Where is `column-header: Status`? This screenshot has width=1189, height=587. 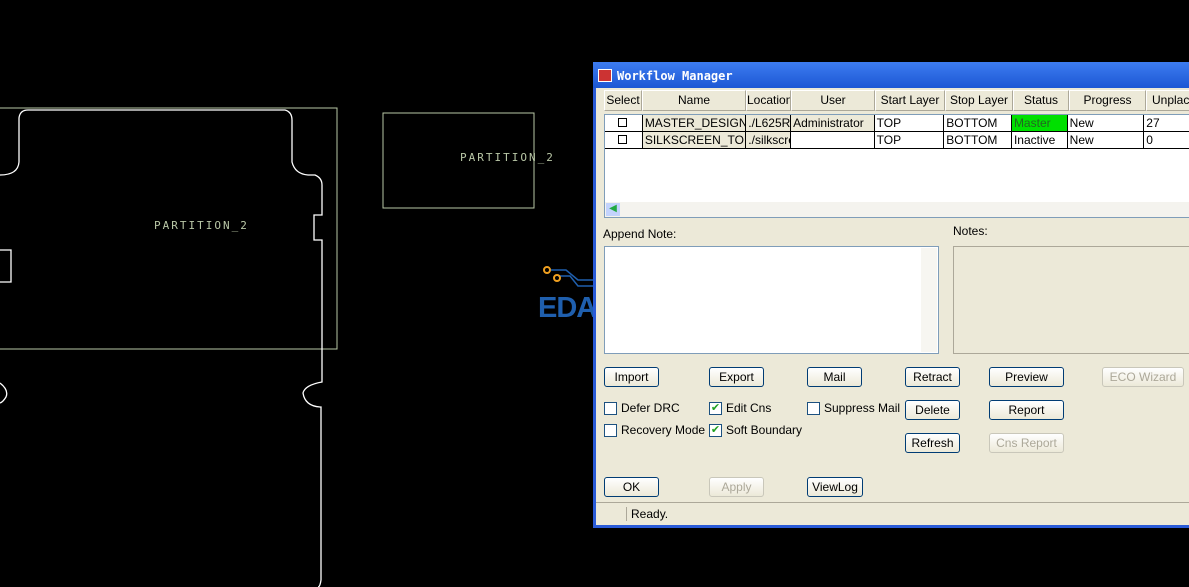
column-header: Status is located at coordinates (1041, 100).